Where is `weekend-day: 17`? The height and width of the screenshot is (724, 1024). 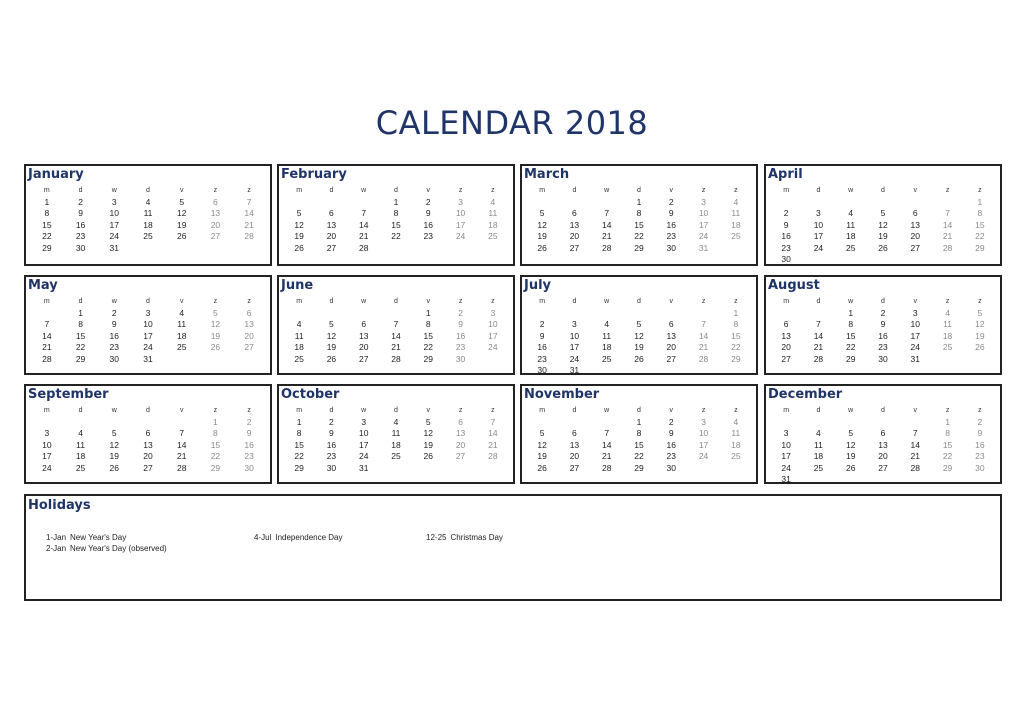
weekend-day: 17 is located at coordinates (460, 224).